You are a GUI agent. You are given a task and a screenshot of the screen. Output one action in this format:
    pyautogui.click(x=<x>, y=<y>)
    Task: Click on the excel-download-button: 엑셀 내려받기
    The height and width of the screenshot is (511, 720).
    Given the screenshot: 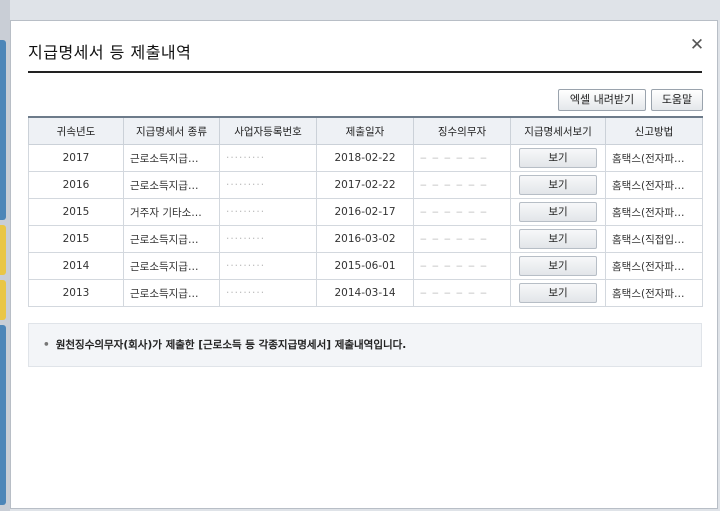 What is the action you would take?
    pyautogui.click(x=602, y=100)
    